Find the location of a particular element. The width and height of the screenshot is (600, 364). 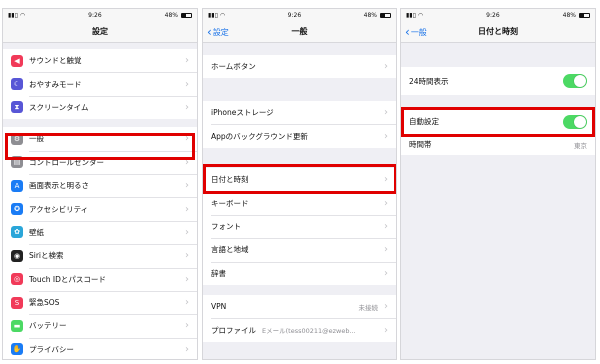

settings-item: A 画面表示と明るさ › is located at coordinates (100, 185).